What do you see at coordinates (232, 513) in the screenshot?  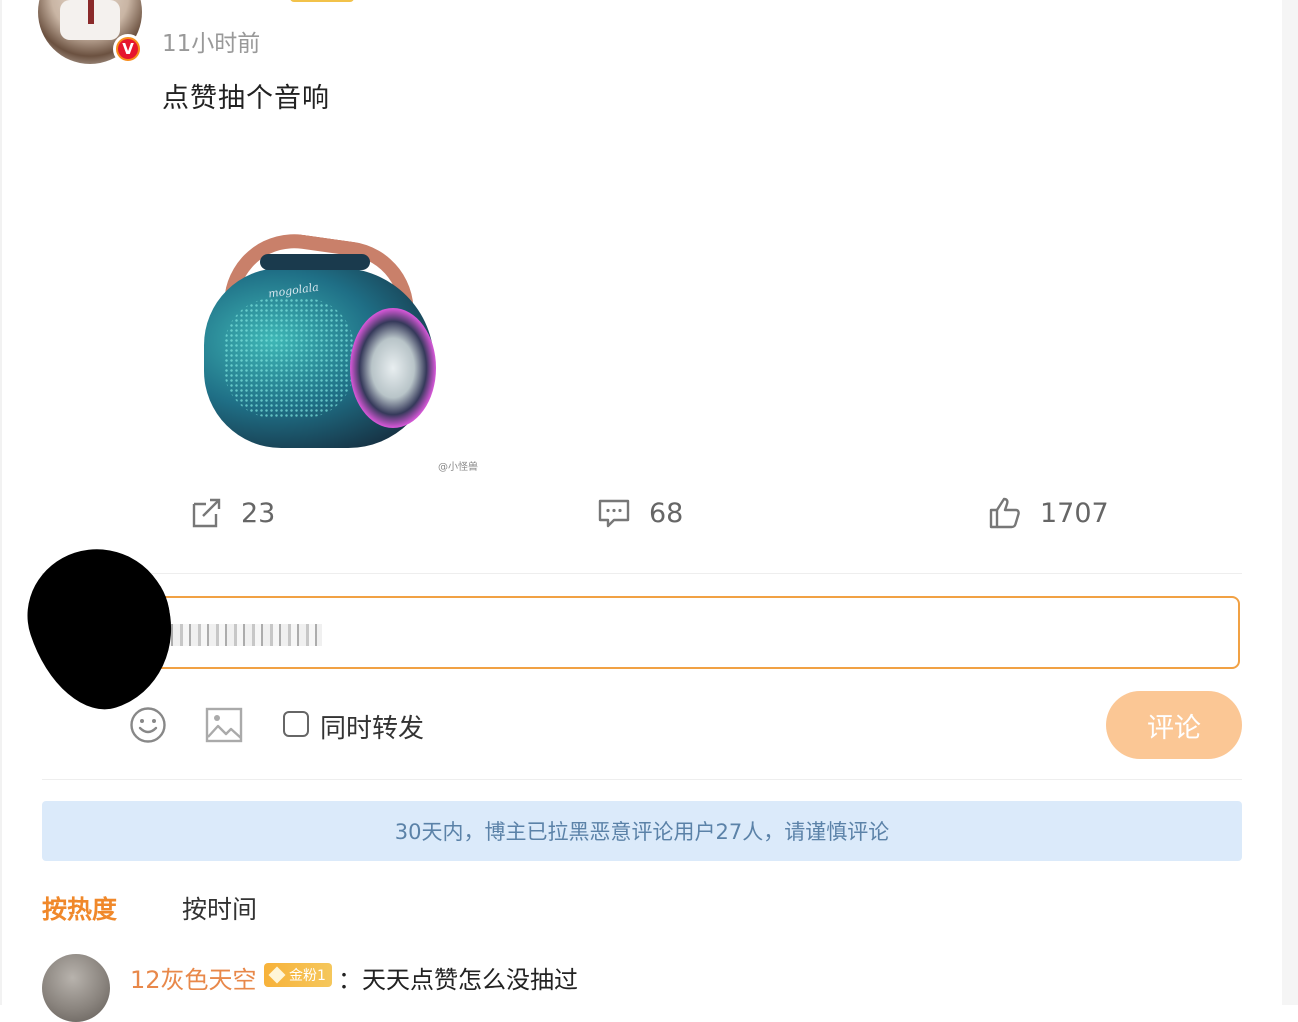 I see `repost-button: 23` at bounding box center [232, 513].